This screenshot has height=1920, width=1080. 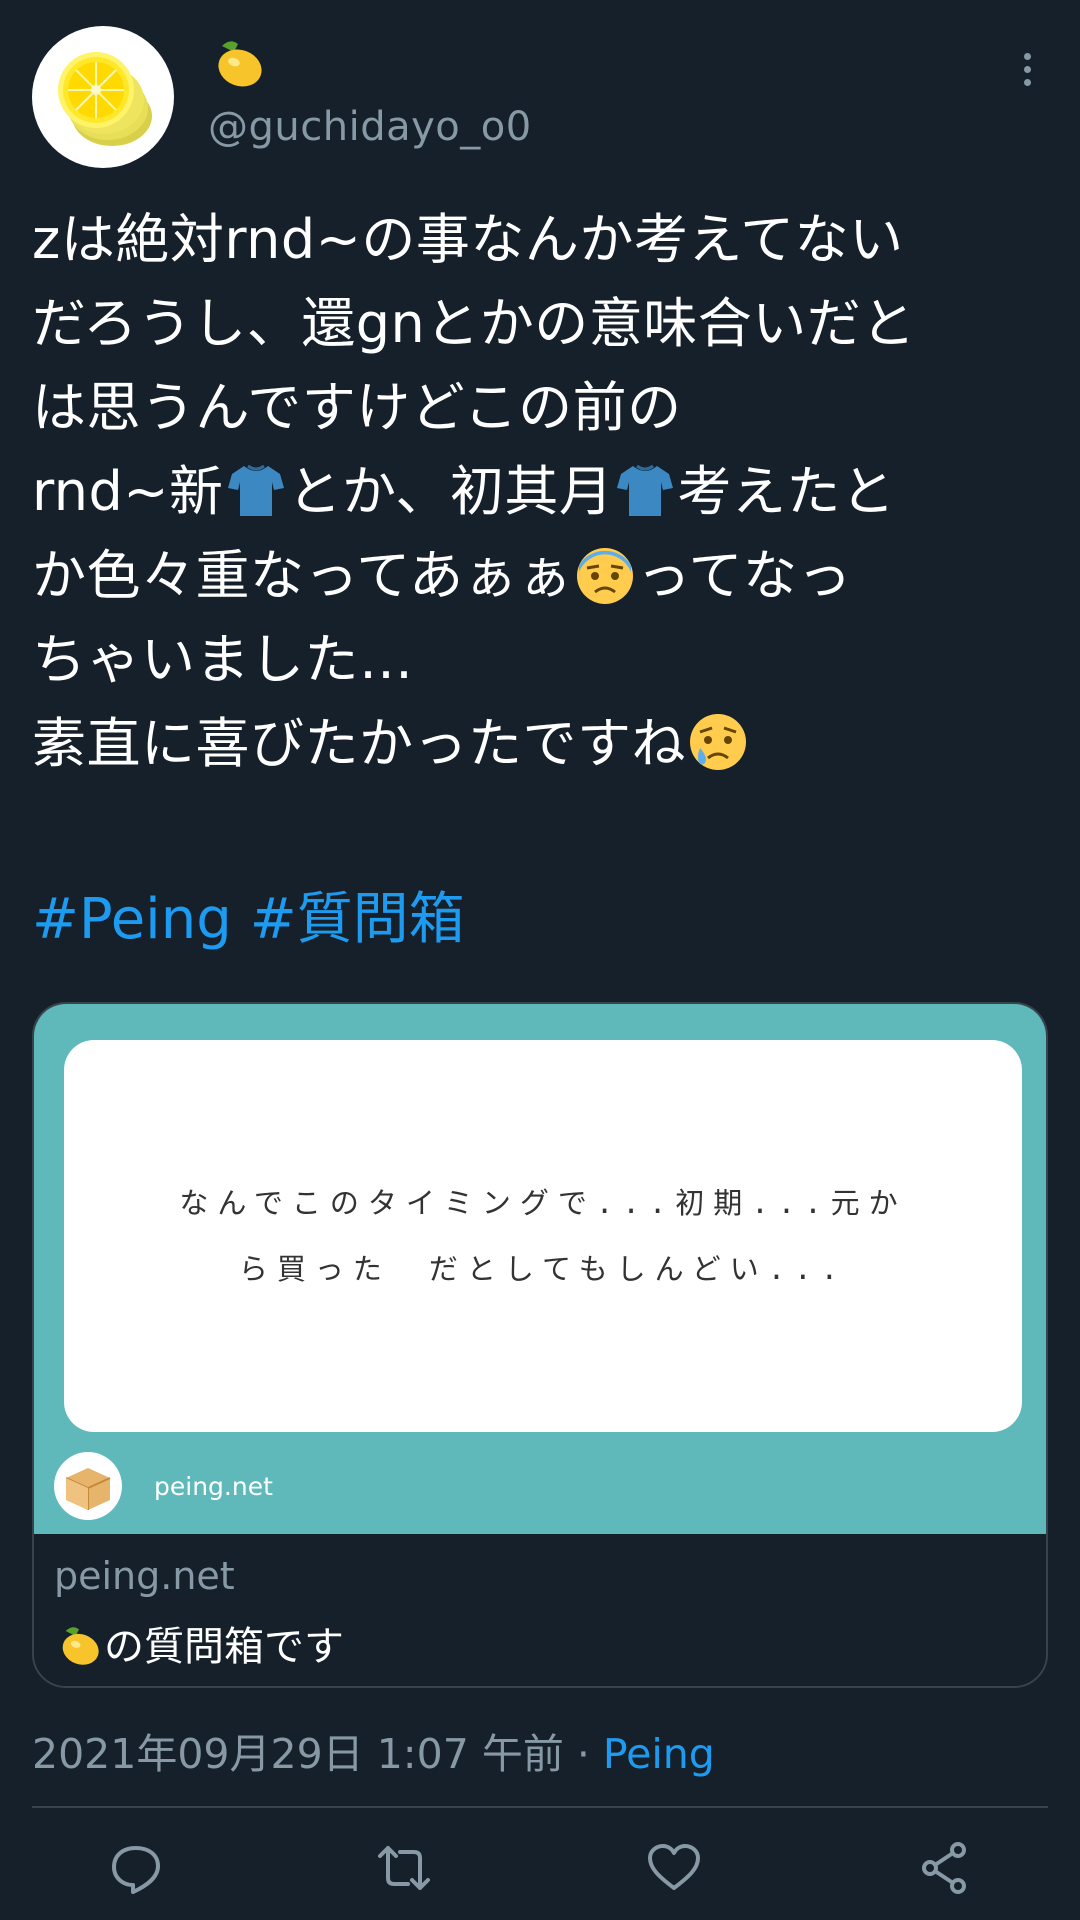 What do you see at coordinates (357, 407) in the screenshot?
I see `tweet-line: は思うんですけどこの前の` at bounding box center [357, 407].